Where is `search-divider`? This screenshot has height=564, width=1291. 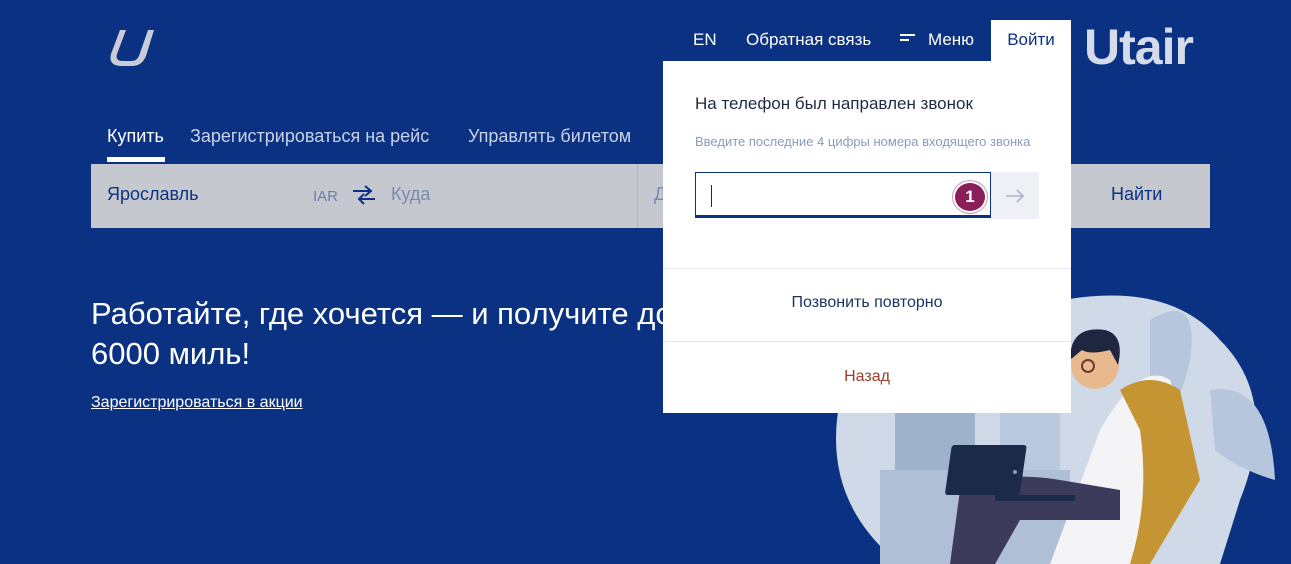
search-divider is located at coordinates (637, 196).